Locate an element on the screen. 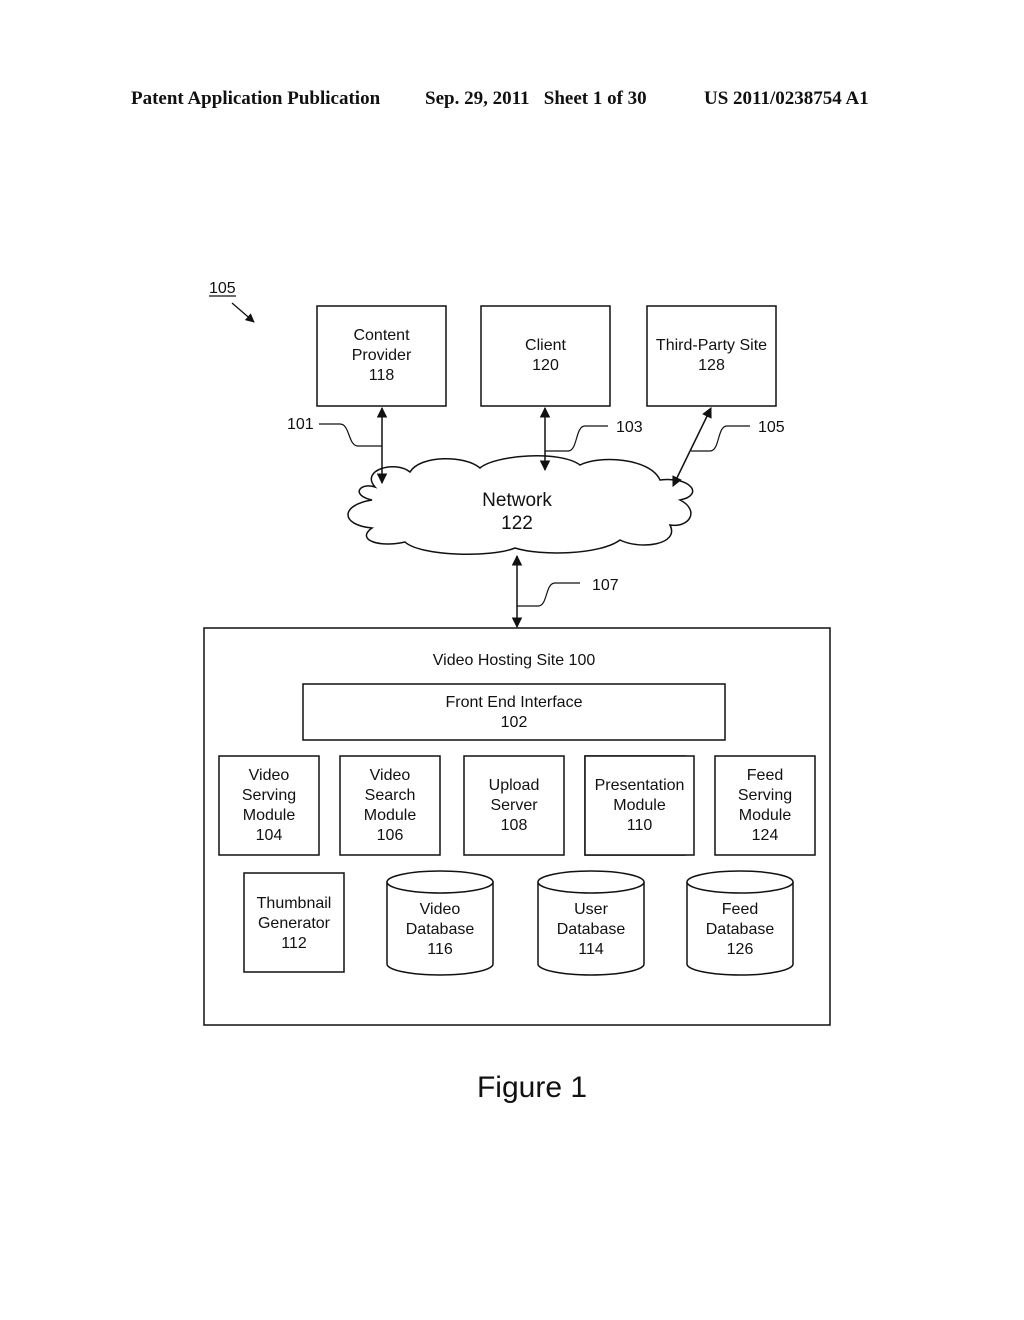 Image resolution: width=1024 pixels, height=1320 pixels. box-text-line: 110 is located at coordinates (640, 825).